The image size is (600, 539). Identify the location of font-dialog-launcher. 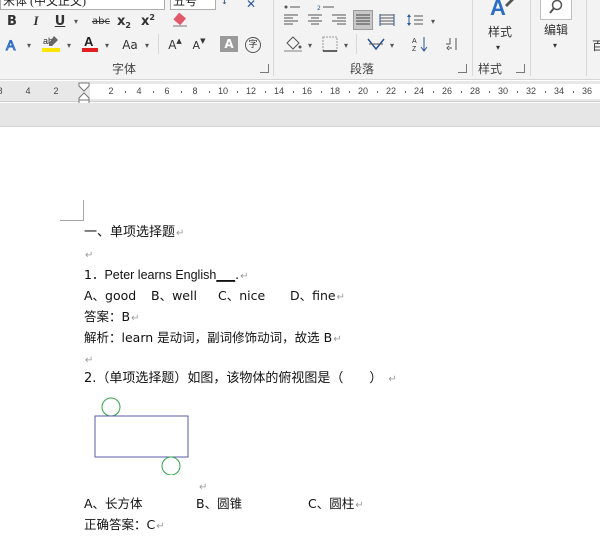
(264, 68).